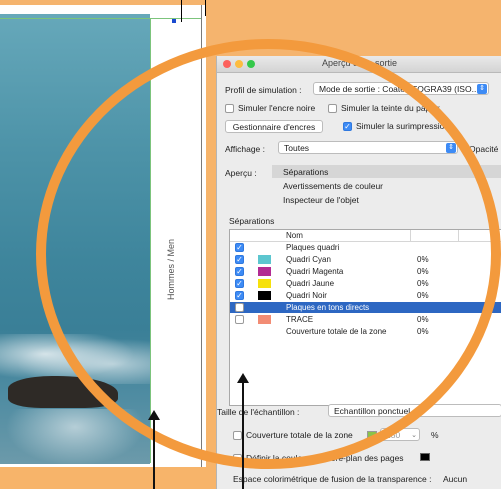 The height and width of the screenshot is (489, 501). What do you see at coordinates (365, 236) in the screenshot?
I see `table-header: Nom` at bounding box center [365, 236].